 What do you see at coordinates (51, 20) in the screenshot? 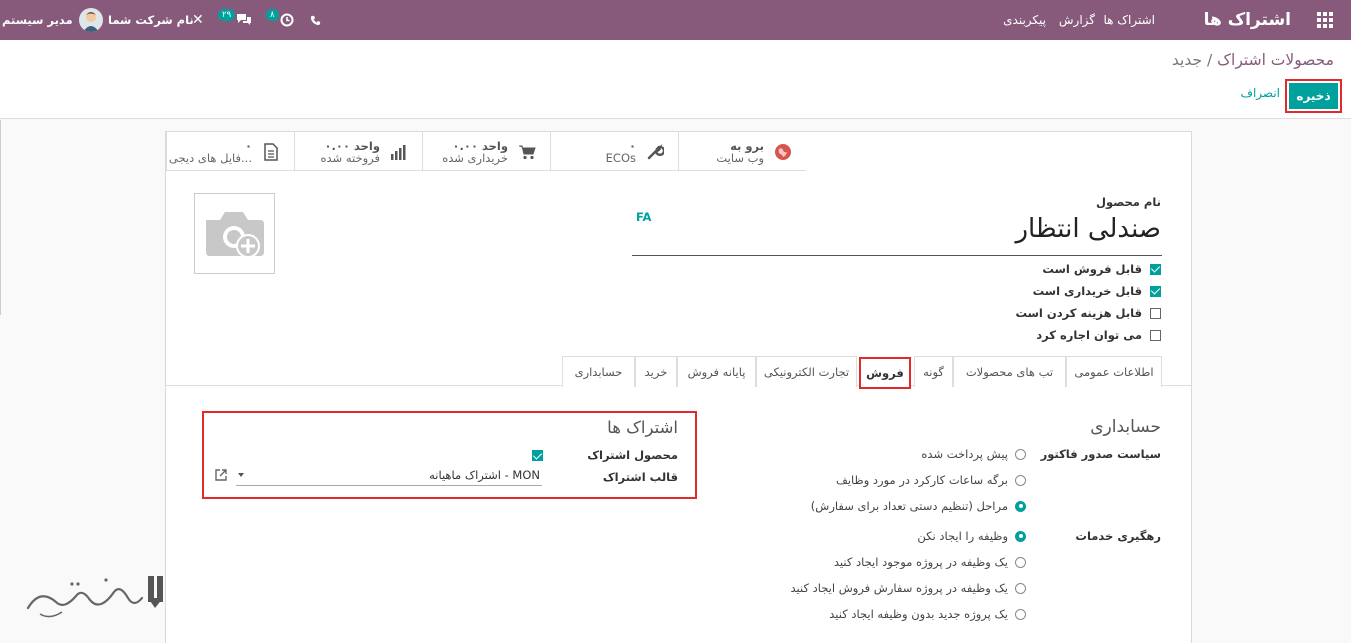
I see `user-menu: مدیر سیستم` at bounding box center [51, 20].